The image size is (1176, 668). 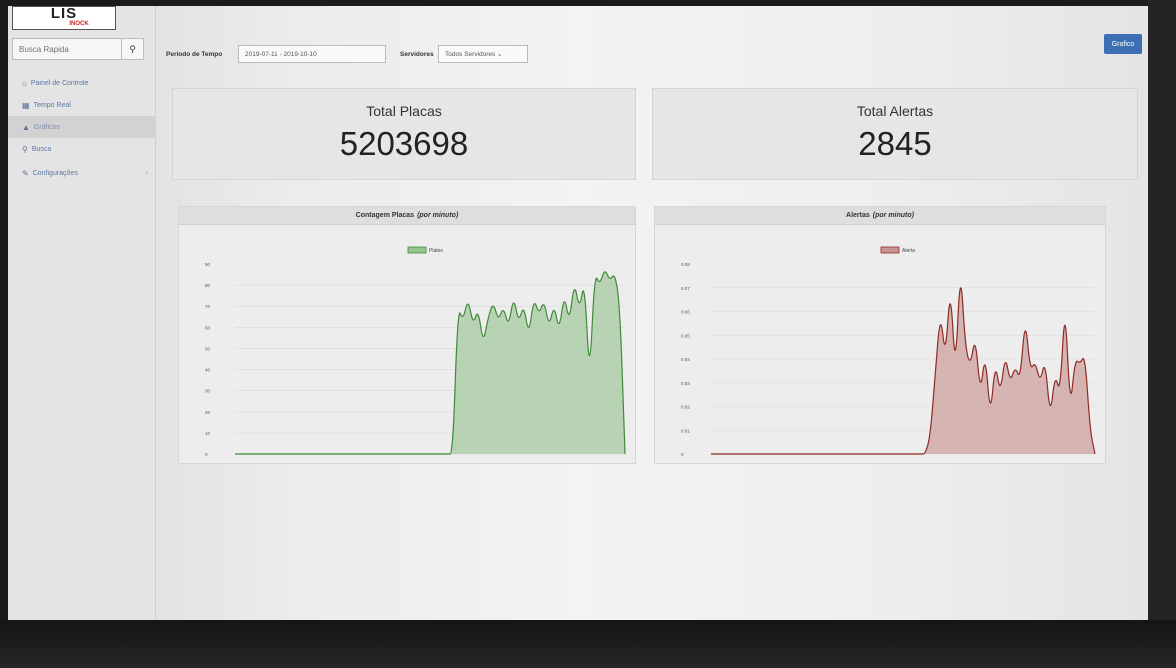 I want to click on plates-y-tick-label: 0, so click(x=206, y=454).